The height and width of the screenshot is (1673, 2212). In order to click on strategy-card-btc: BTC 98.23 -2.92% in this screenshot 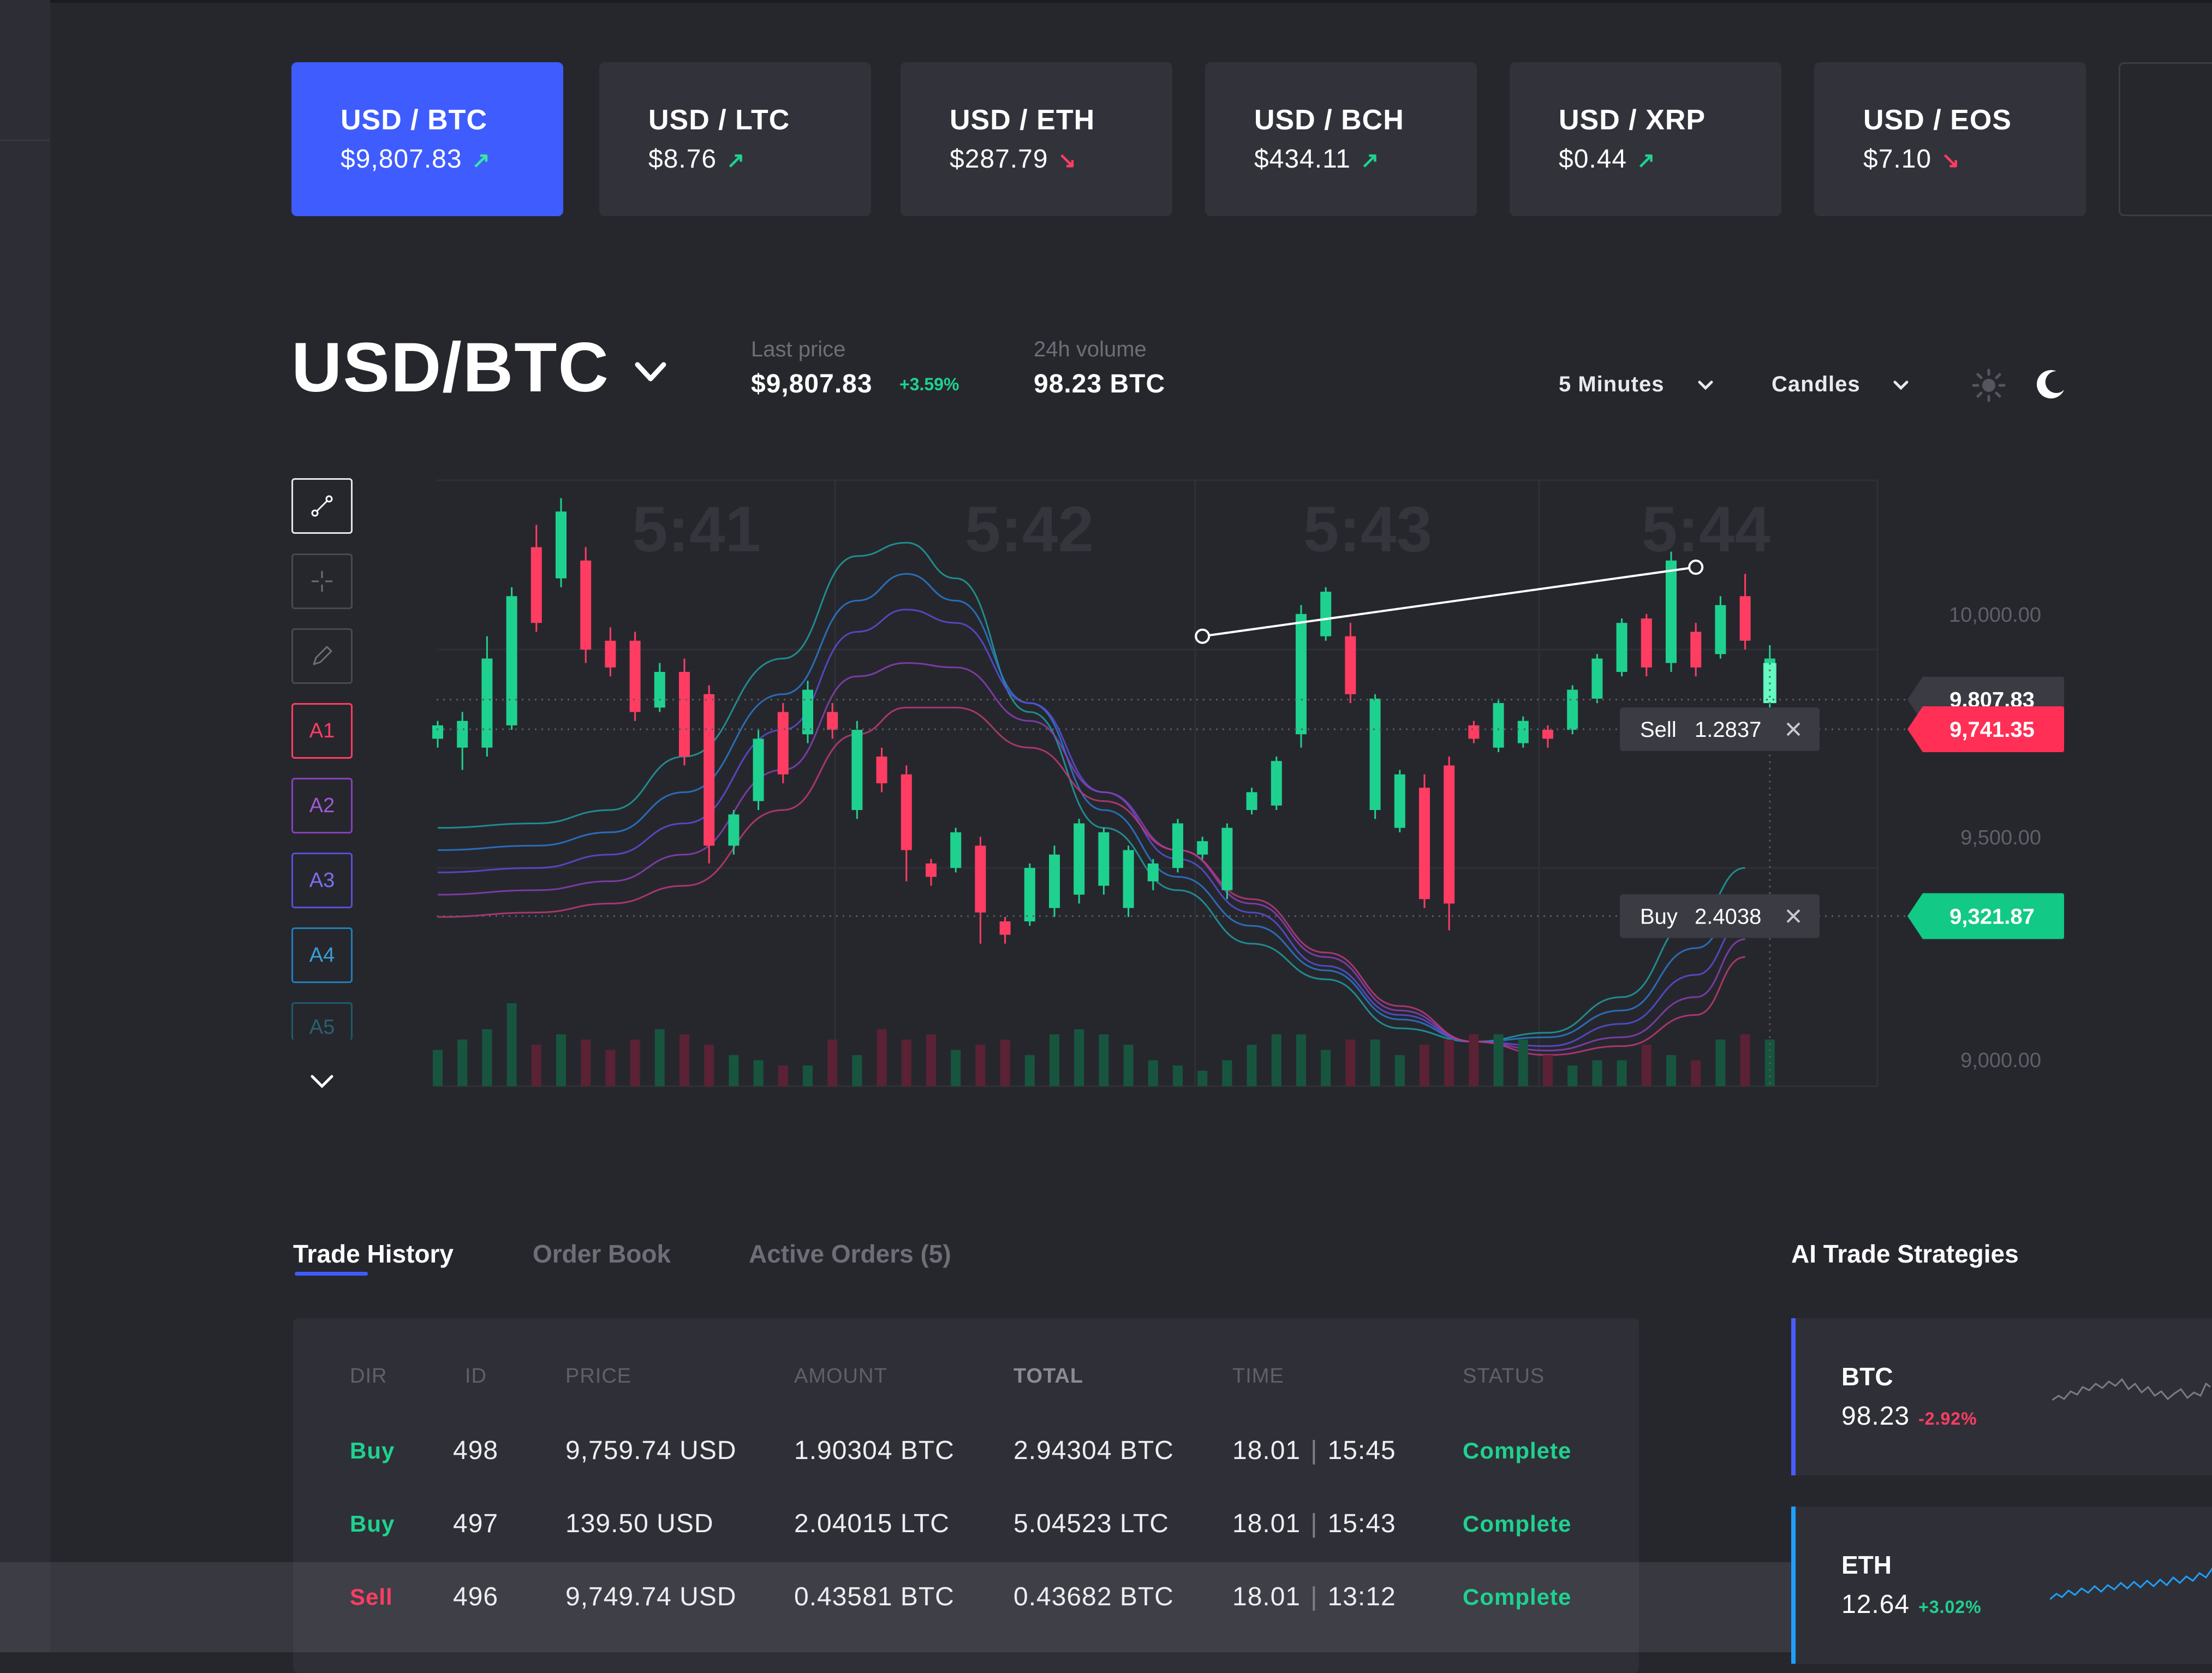, I will do `click(2002, 1397)`.